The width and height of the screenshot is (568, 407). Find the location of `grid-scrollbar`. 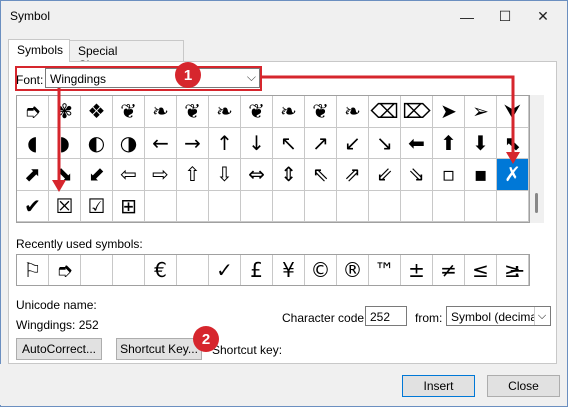

grid-scrollbar is located at coordinates (537, 159).